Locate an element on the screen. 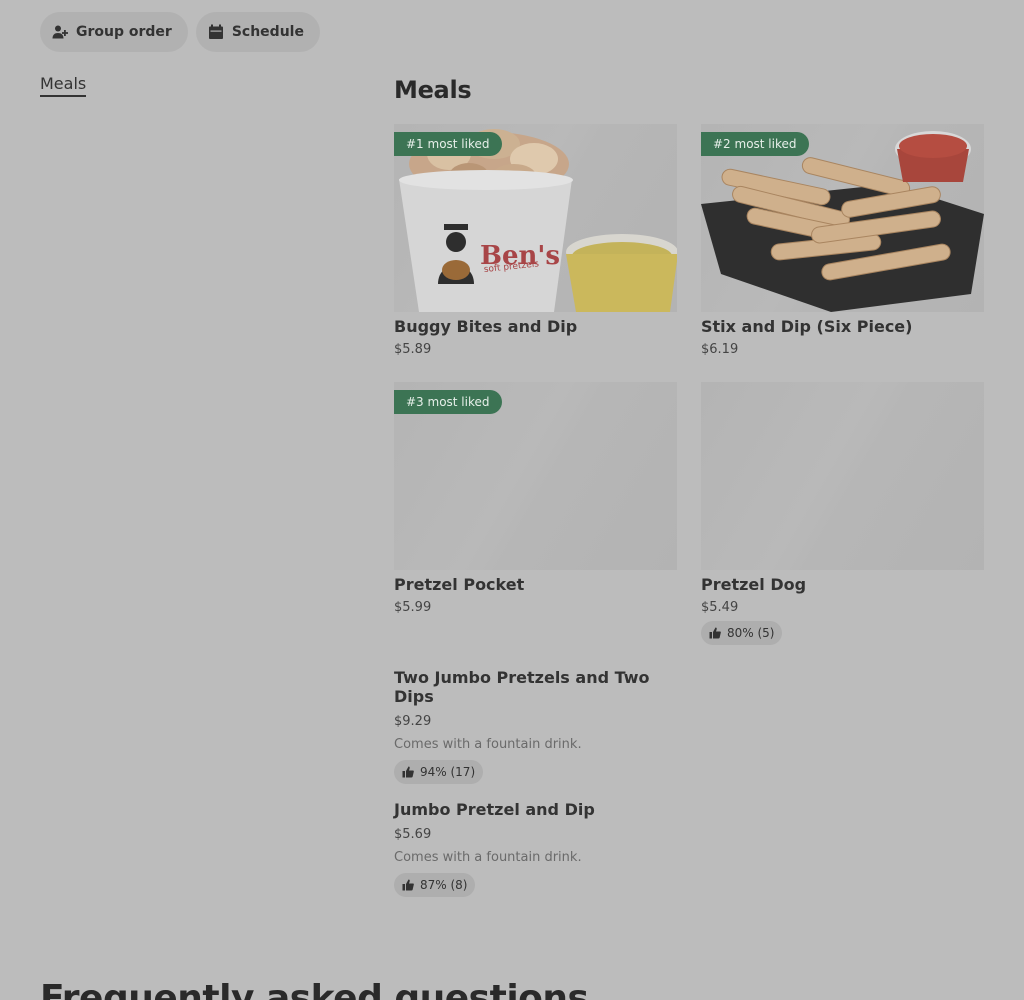  item-price: $5.49 is located at coordinates (720, 607).